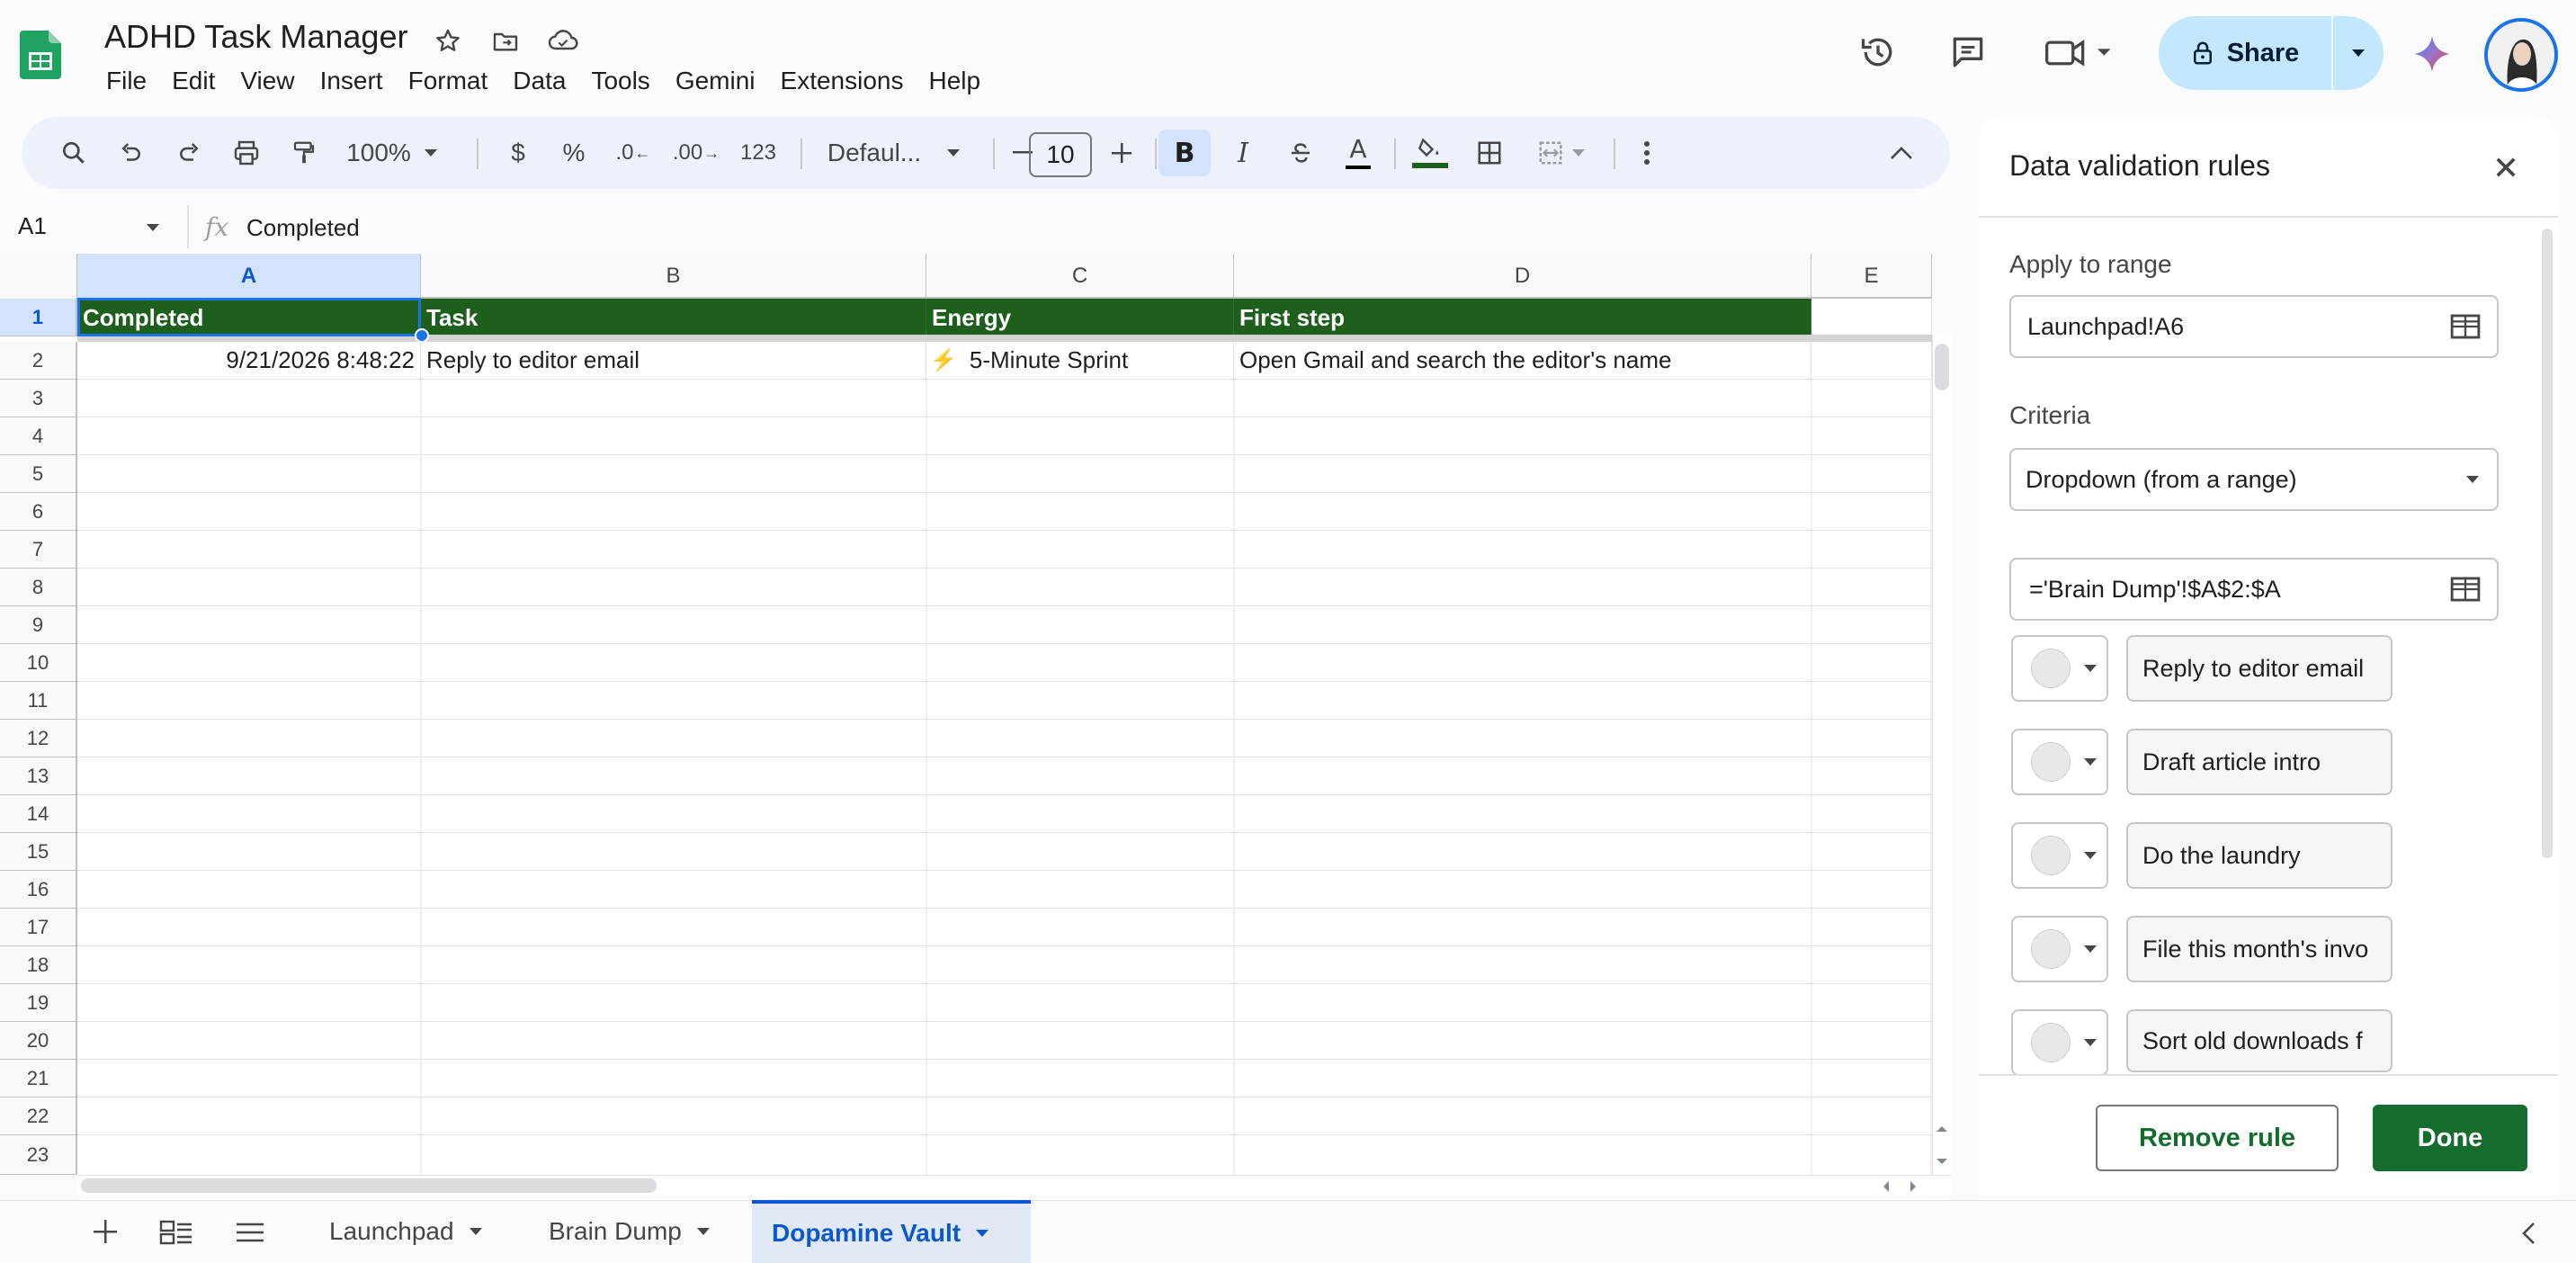  Describe the element at coordinates (1060, 154) in the screenshot. I see `font-size-input: 10` at that location.